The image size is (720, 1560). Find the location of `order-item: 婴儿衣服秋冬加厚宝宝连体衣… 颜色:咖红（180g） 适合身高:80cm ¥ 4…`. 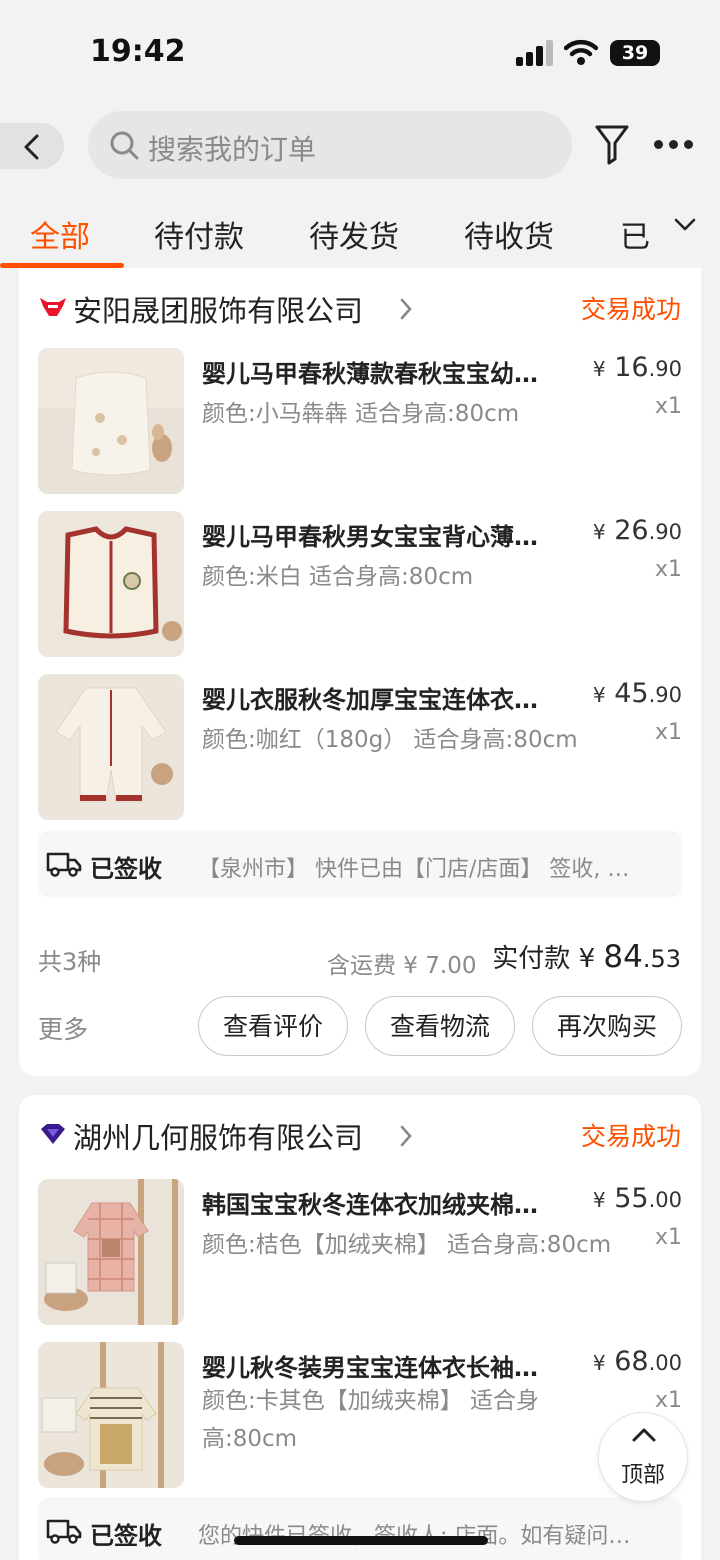

order-item: 婴儿衣服秋冬加厚宝宝连体衣… 颜色:咖红（180g） 适合身高:80cm ¥ 4… is located at coordinates (360, 747).